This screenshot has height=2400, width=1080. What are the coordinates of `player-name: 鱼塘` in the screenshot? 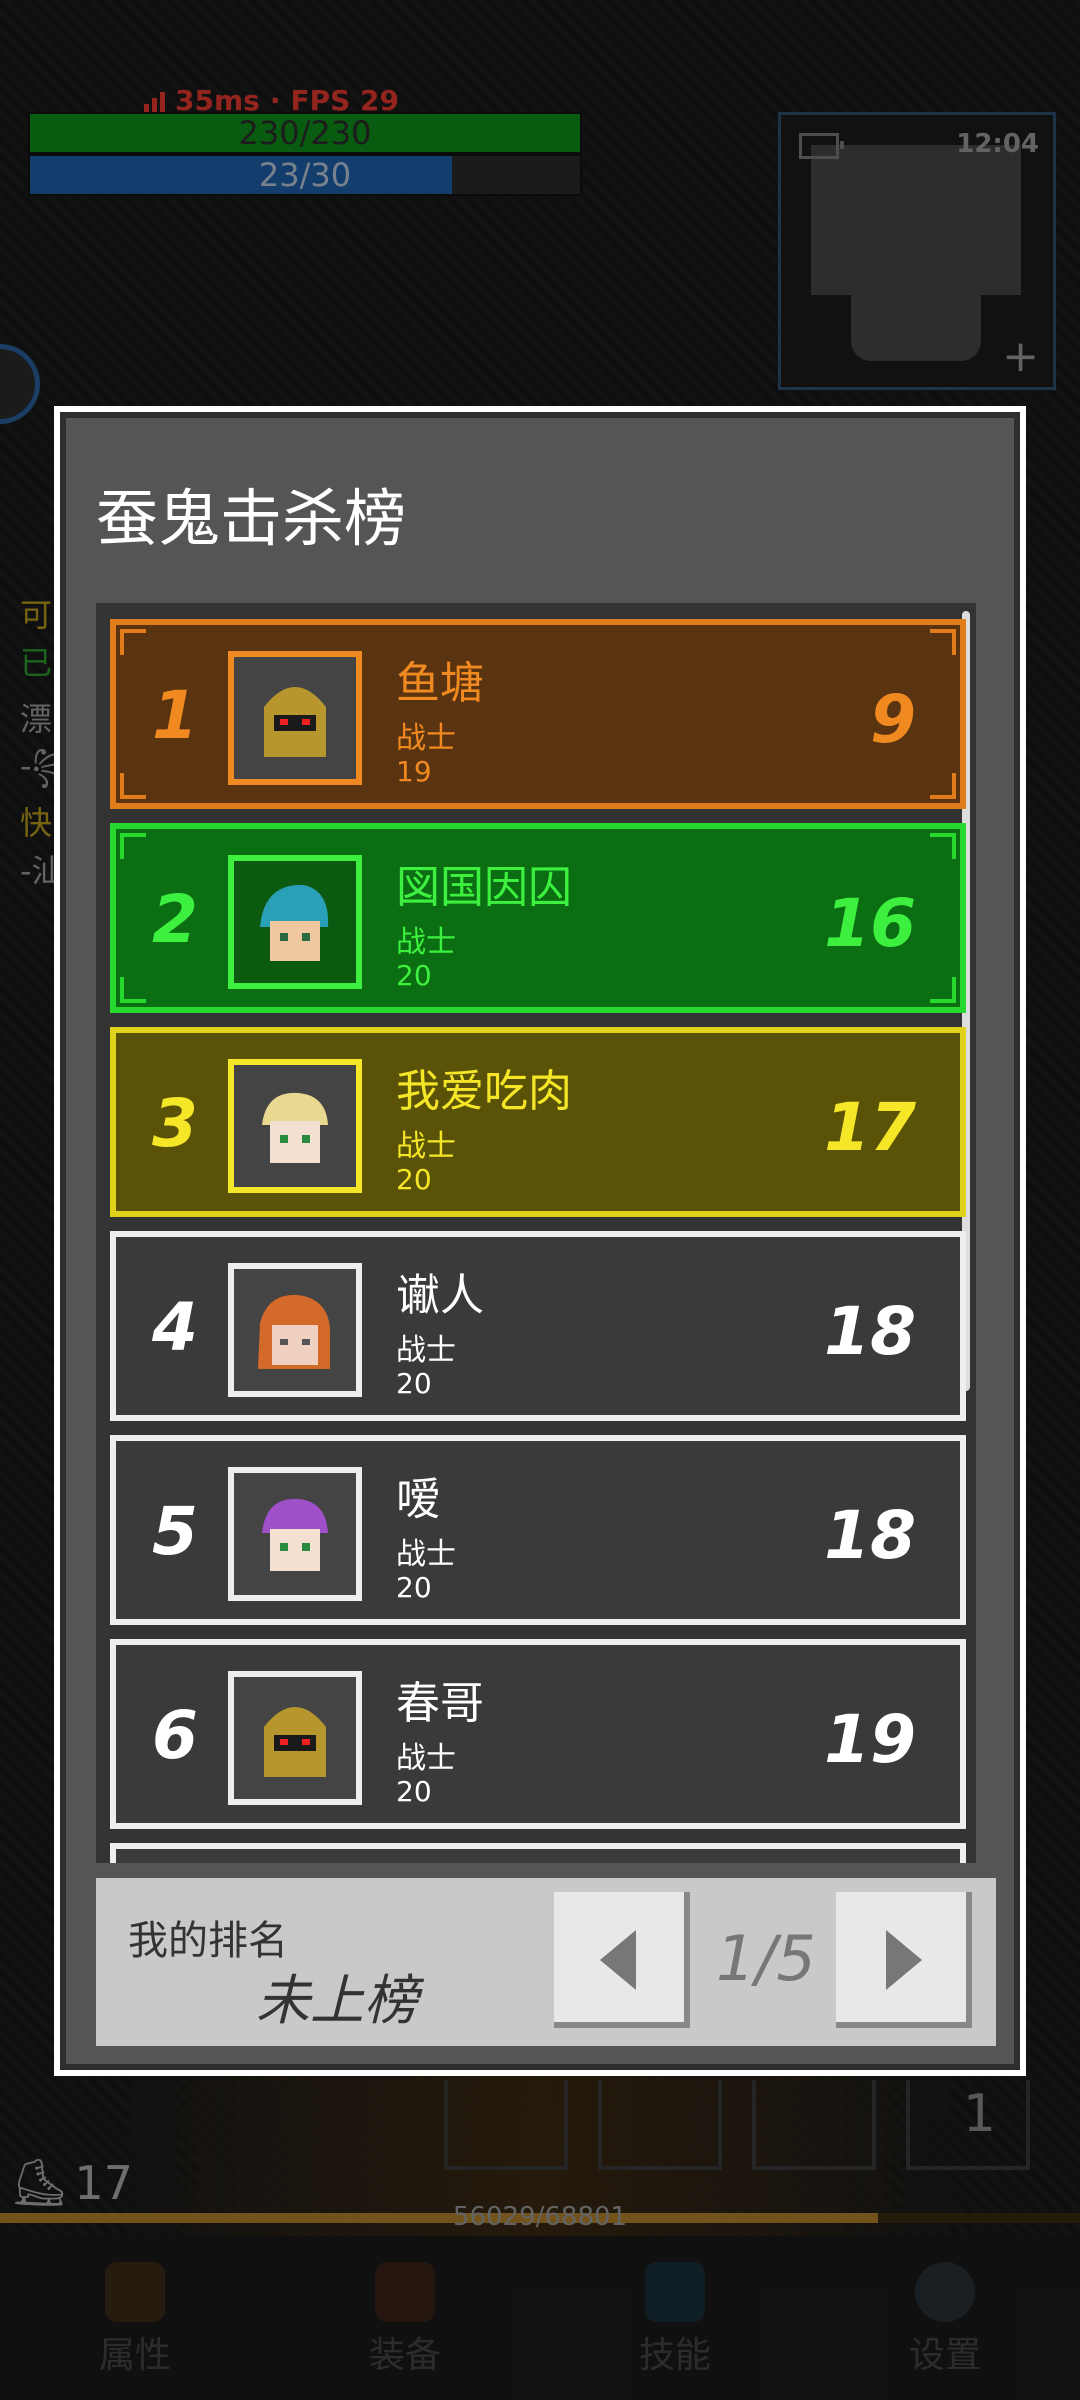 It's located at (440, 683).